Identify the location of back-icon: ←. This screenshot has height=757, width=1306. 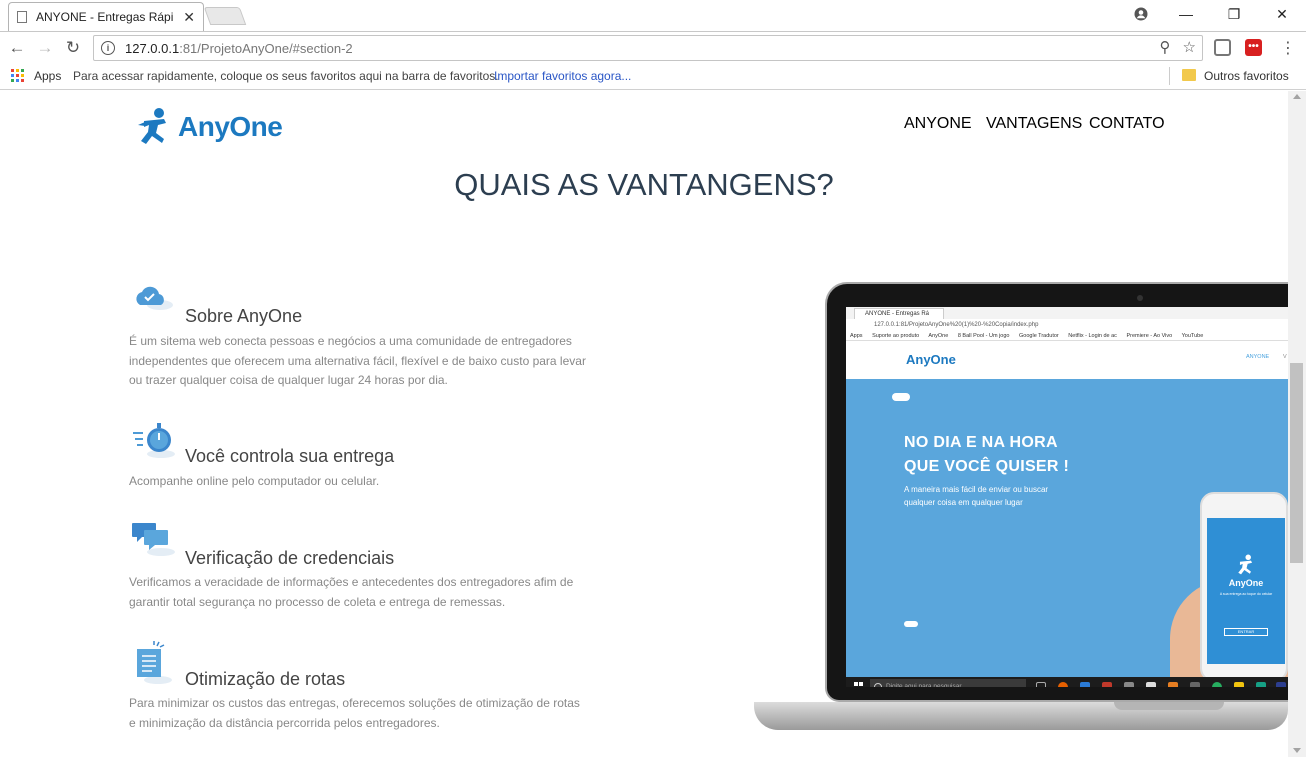
(17, 48).